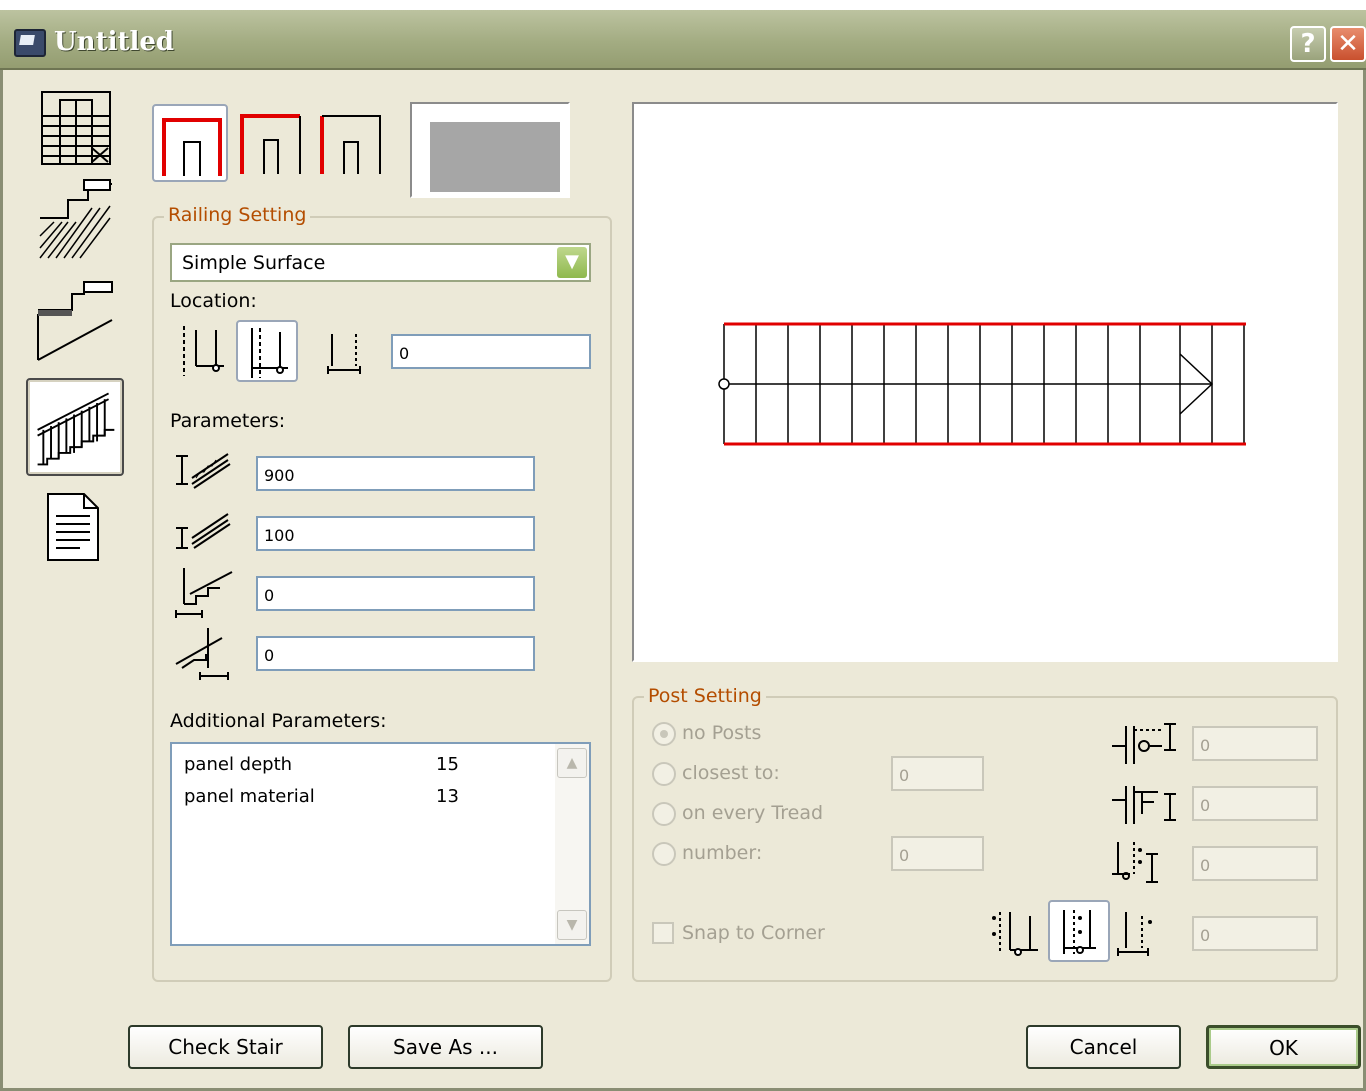  What do you see at coordinates (76, 322) in the screenshot?
I see `stair-profile-icon` at bounding box center [76, 322].